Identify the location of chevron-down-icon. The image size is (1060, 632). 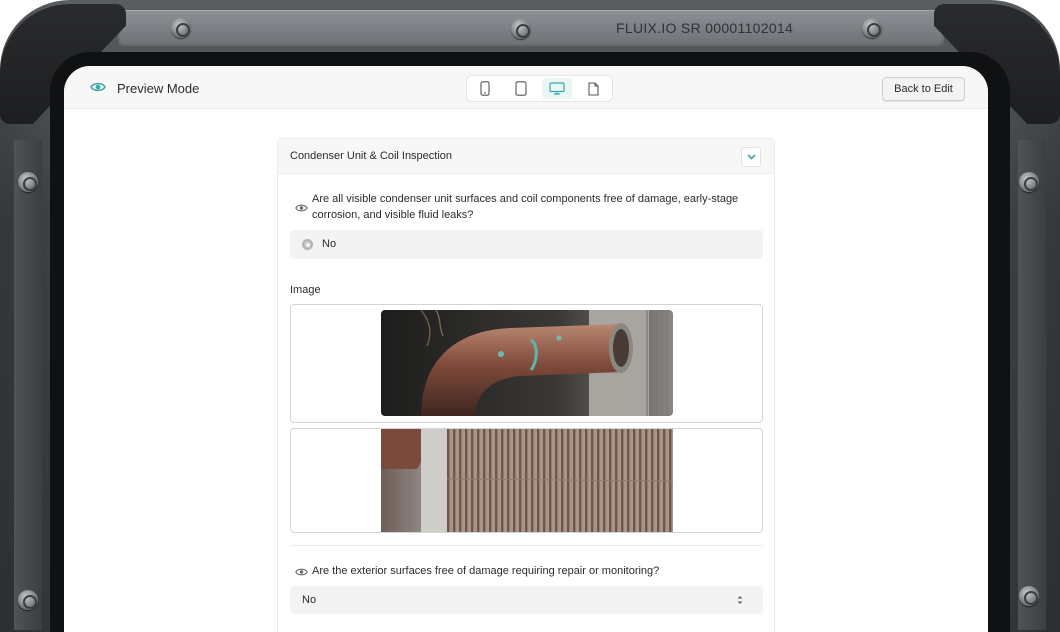
(751, 157).